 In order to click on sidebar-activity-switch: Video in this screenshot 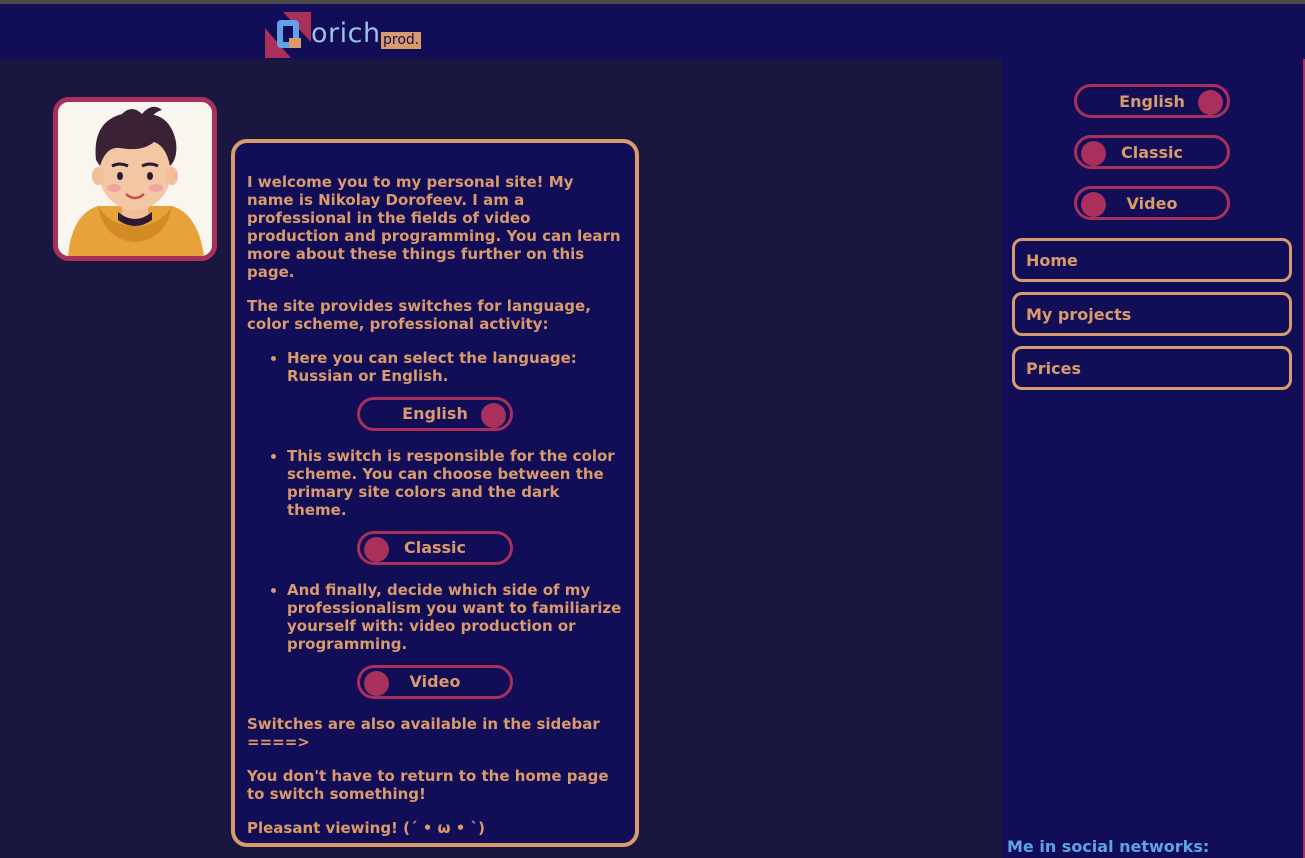, I will do `click(1152, 203)`.